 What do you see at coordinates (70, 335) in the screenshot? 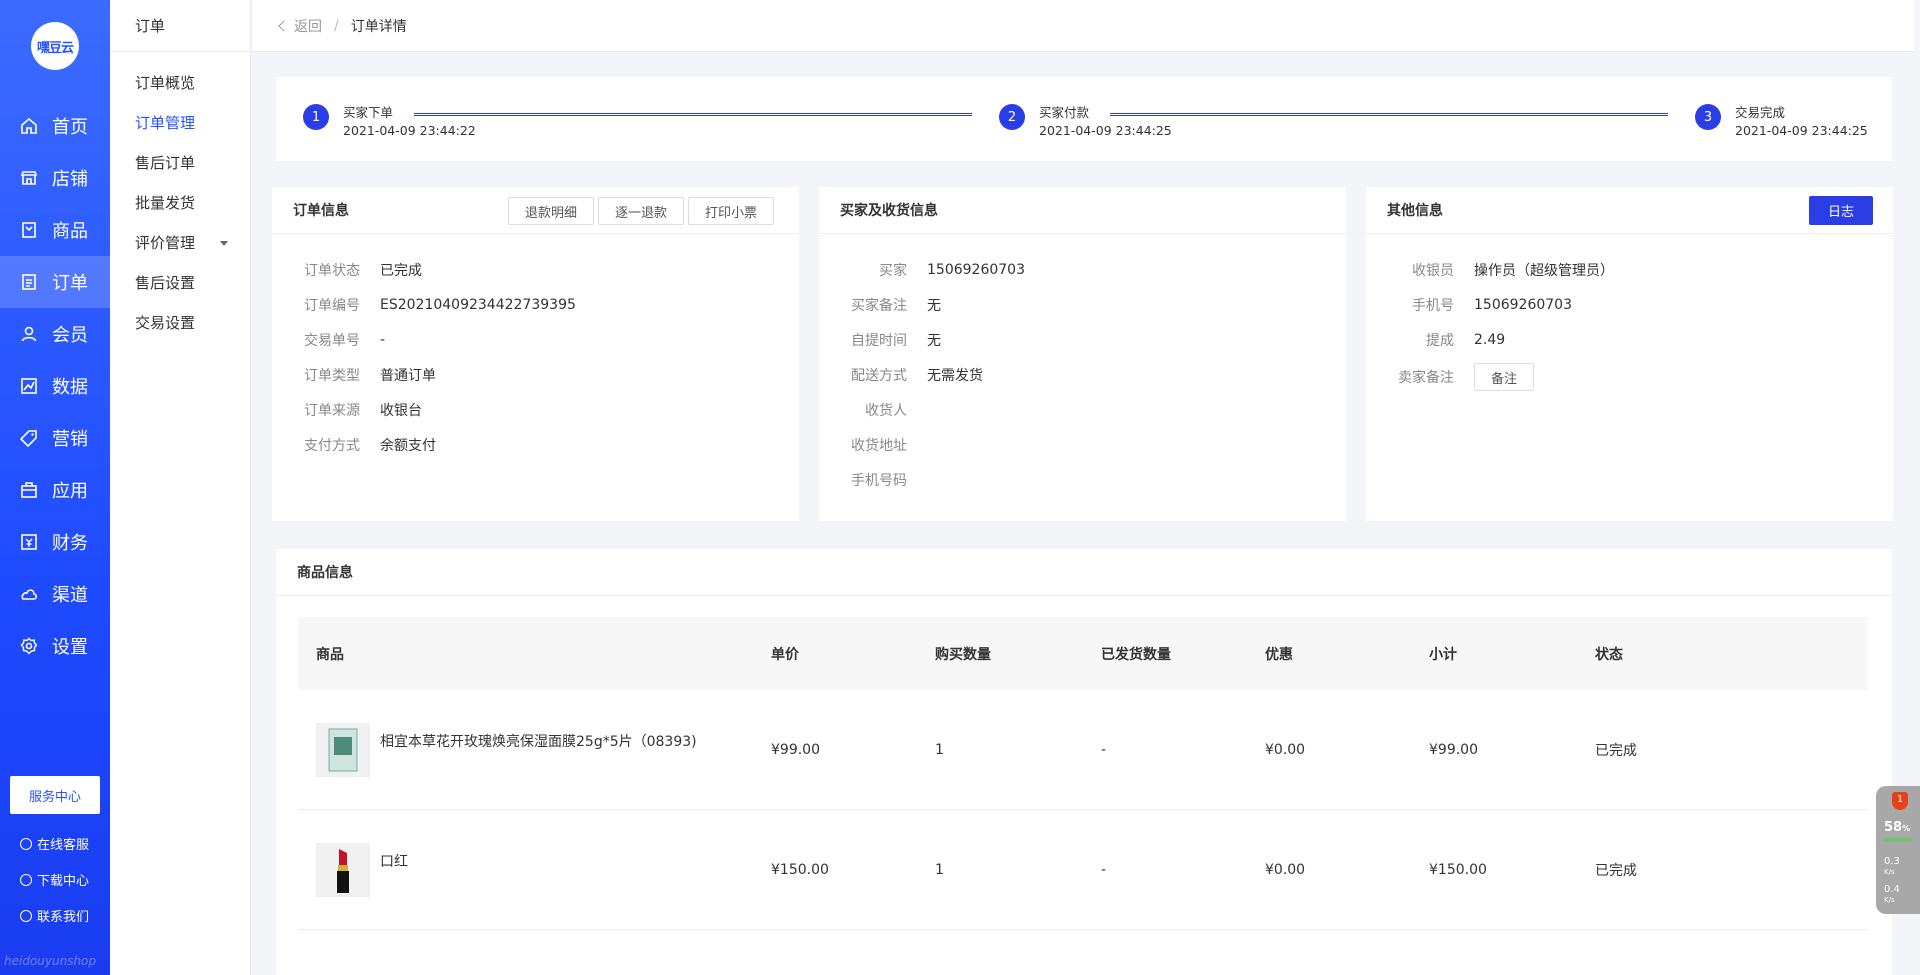
I see `nav-item-label: 会员` at bounding box center [70, 335].